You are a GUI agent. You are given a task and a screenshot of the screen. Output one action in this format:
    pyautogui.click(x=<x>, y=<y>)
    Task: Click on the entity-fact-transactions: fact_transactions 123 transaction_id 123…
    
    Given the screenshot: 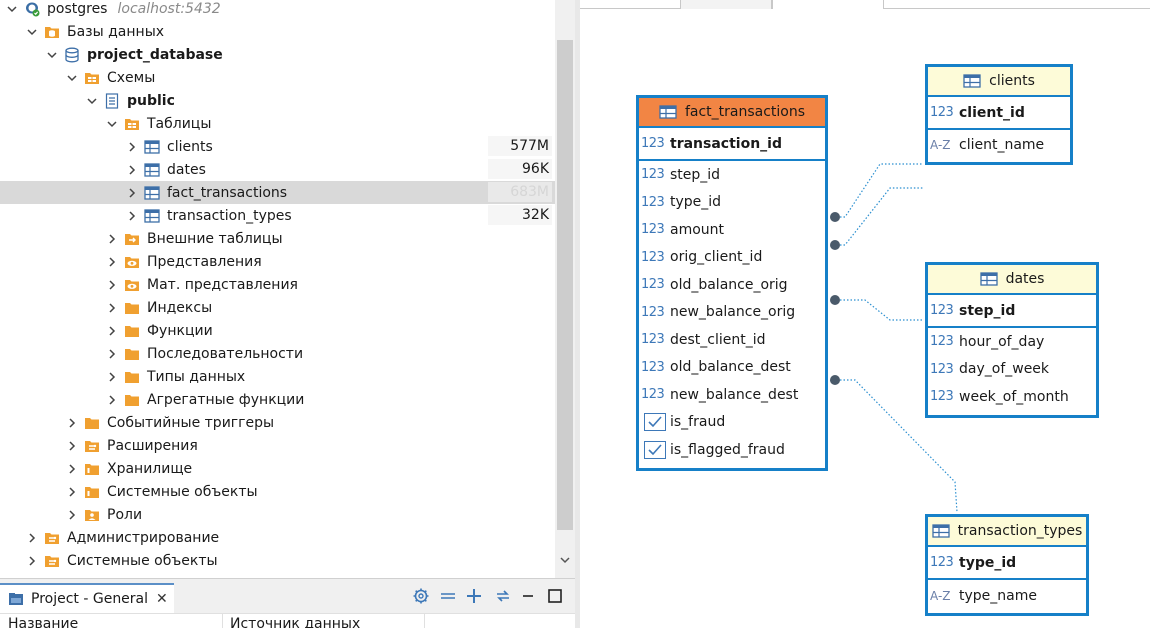 What is the action you would take?
    pyautogui.click(x=732, y=283)
    